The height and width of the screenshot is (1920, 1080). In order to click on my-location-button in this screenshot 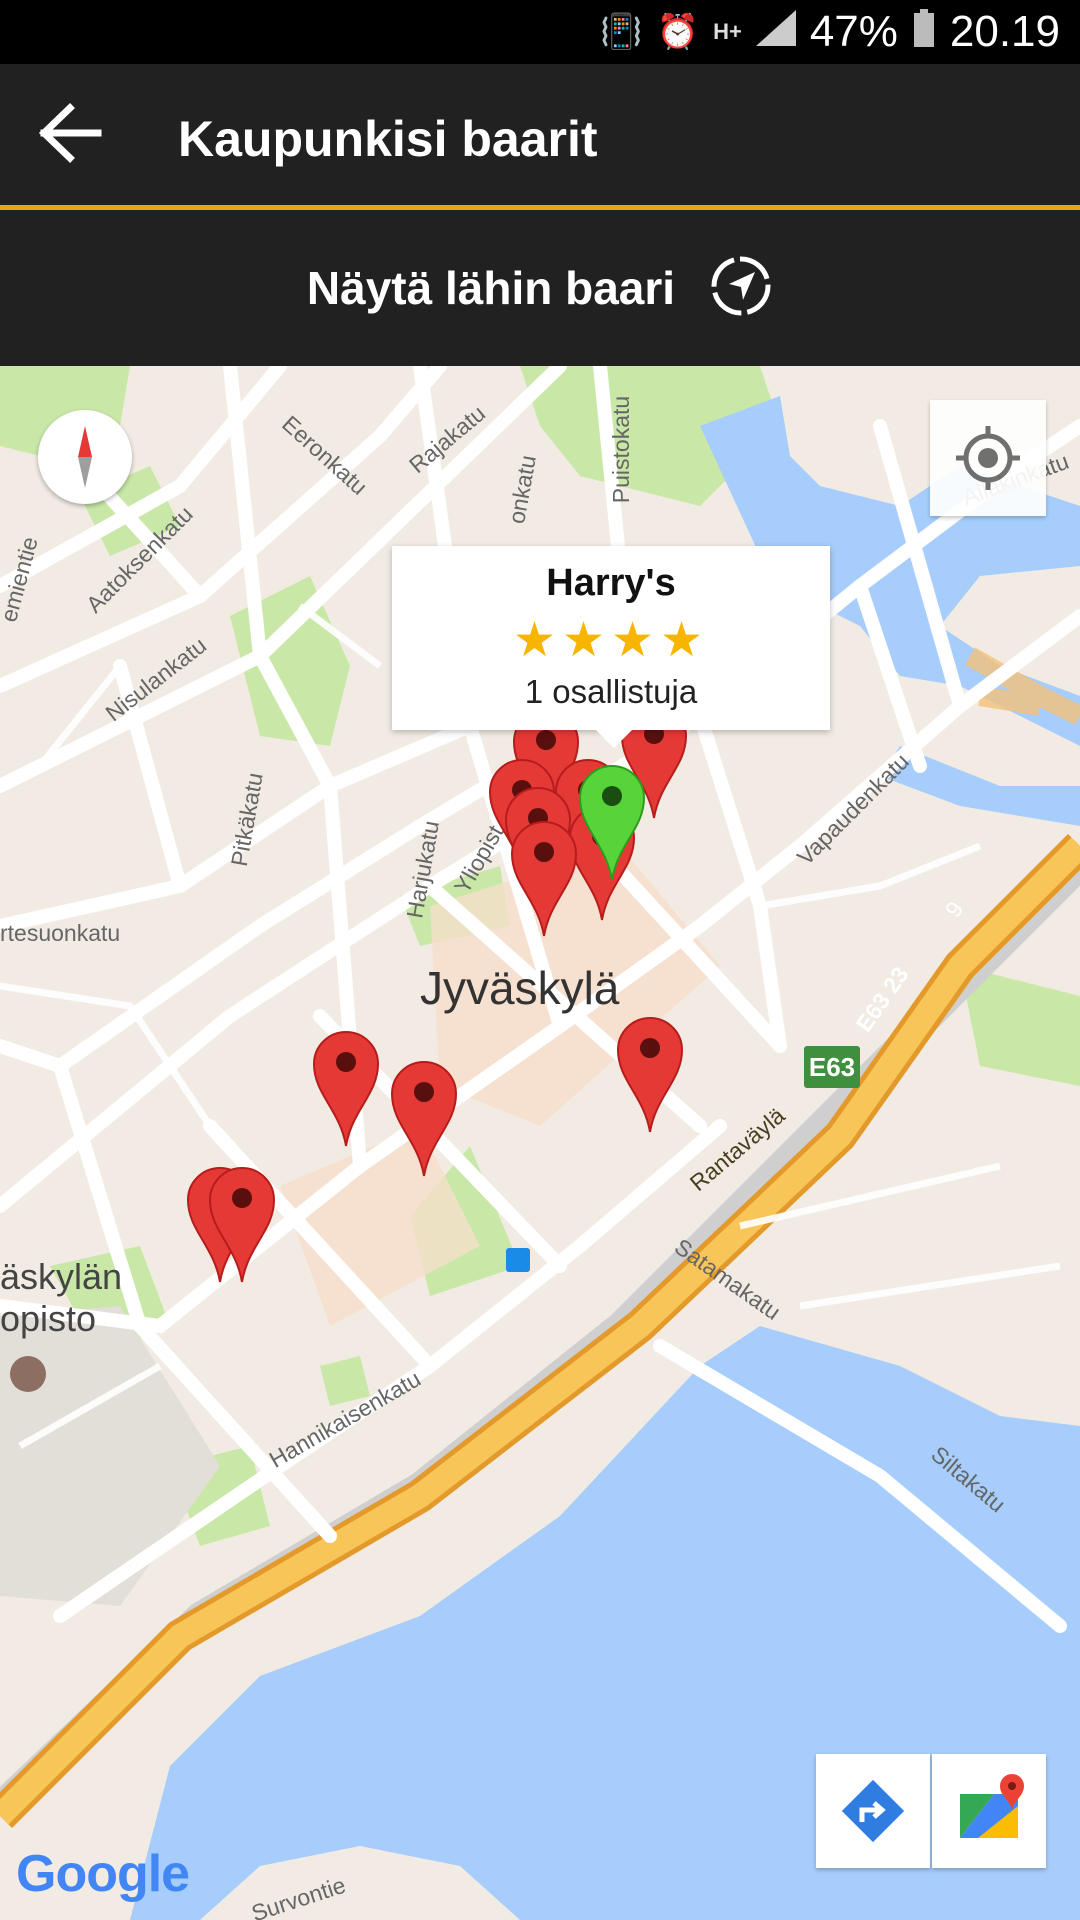, I will do `click(988, 458)`.